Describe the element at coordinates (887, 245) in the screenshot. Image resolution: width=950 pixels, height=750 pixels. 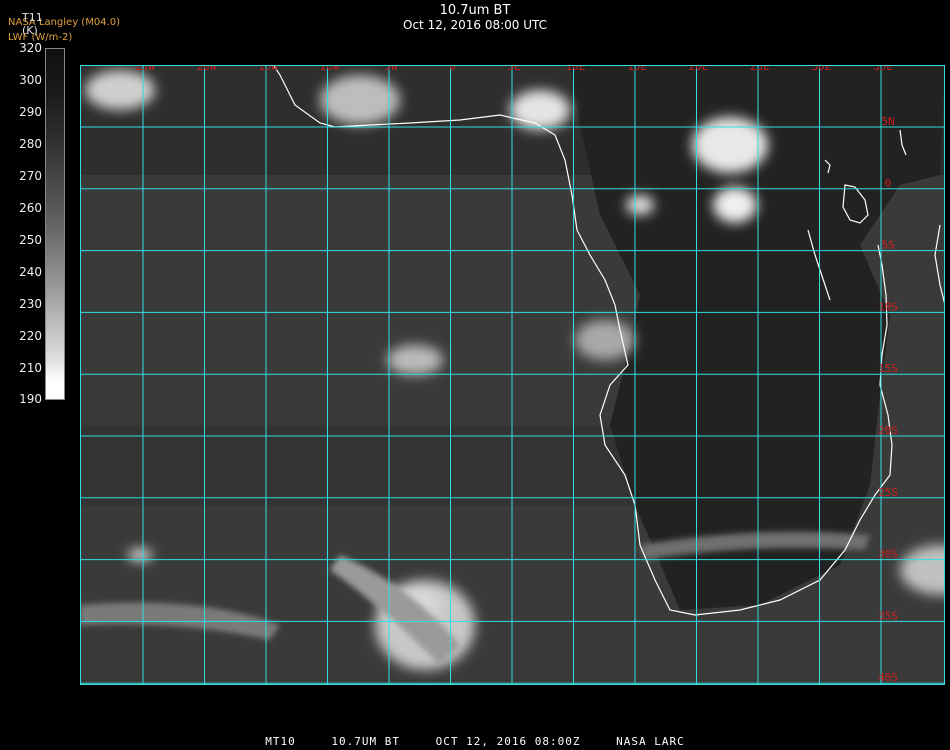
I see `latitude-label: 5S` at that location.